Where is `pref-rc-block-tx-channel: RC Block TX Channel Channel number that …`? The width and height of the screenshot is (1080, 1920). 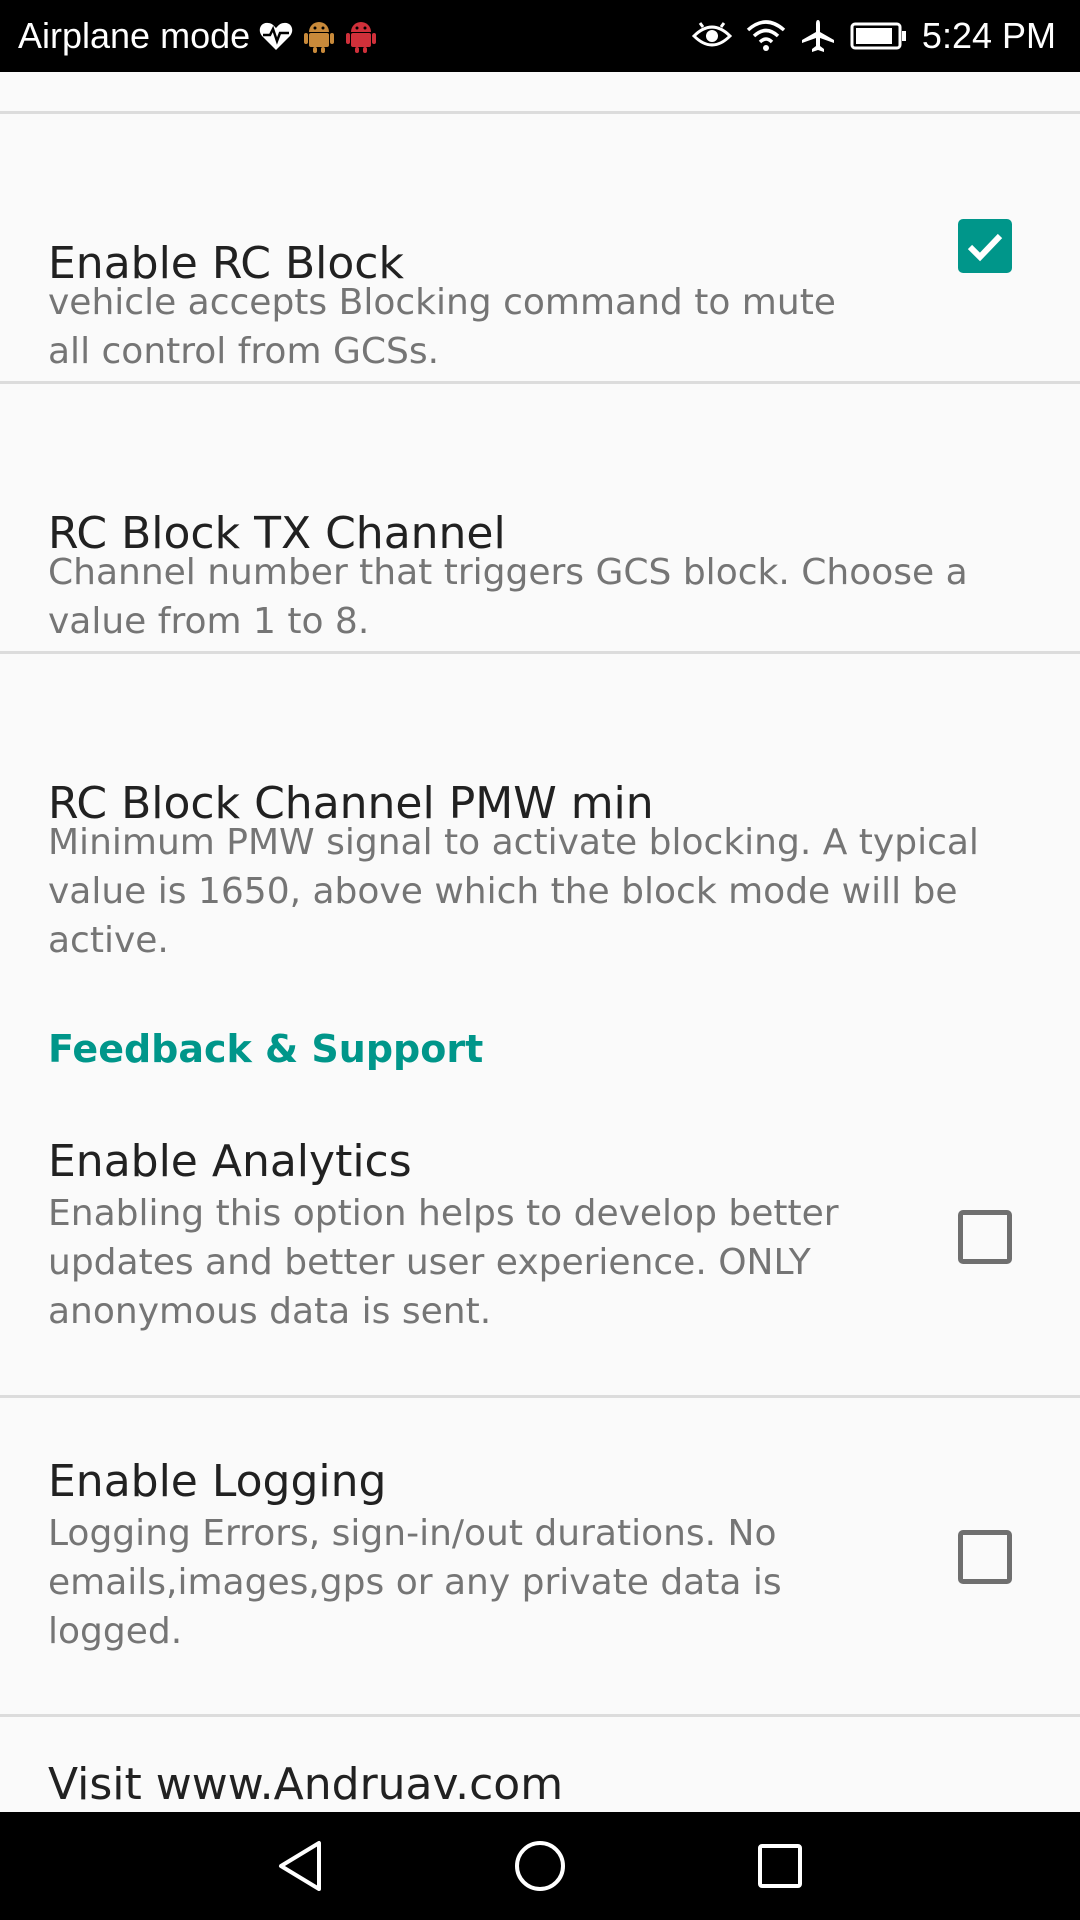 pref-rc-block-tx-channel: RC Block TX Channel Channel number that … is located at coordinates (540, 518).